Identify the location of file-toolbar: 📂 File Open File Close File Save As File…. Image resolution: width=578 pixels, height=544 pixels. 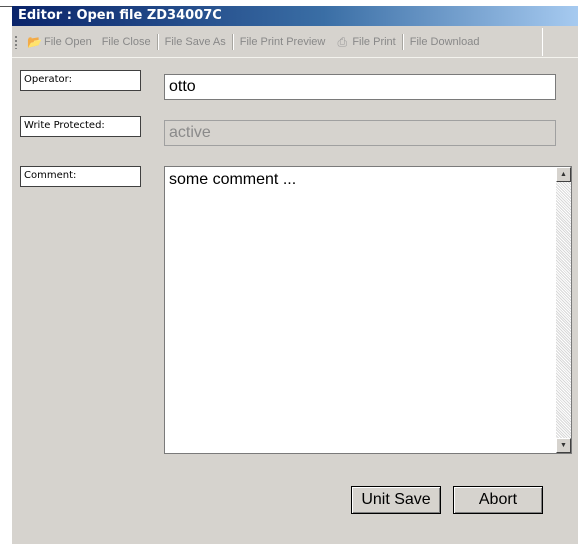
(277, 42).